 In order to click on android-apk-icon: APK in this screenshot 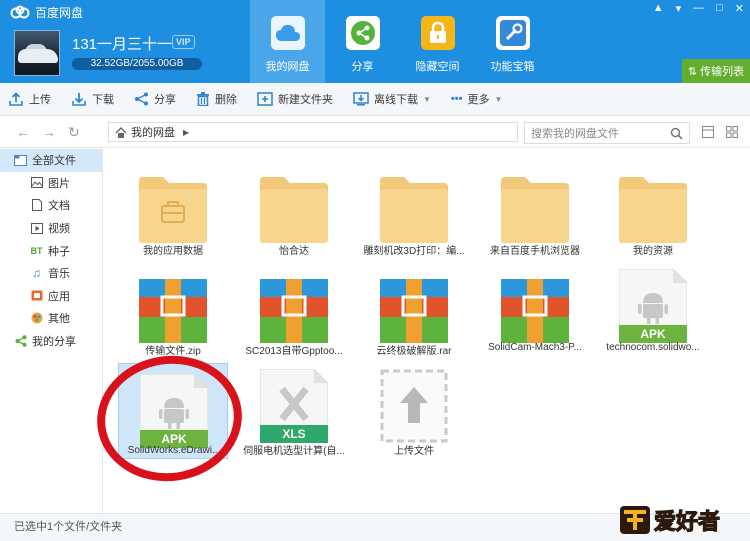, I will do `click(653, 306)`.